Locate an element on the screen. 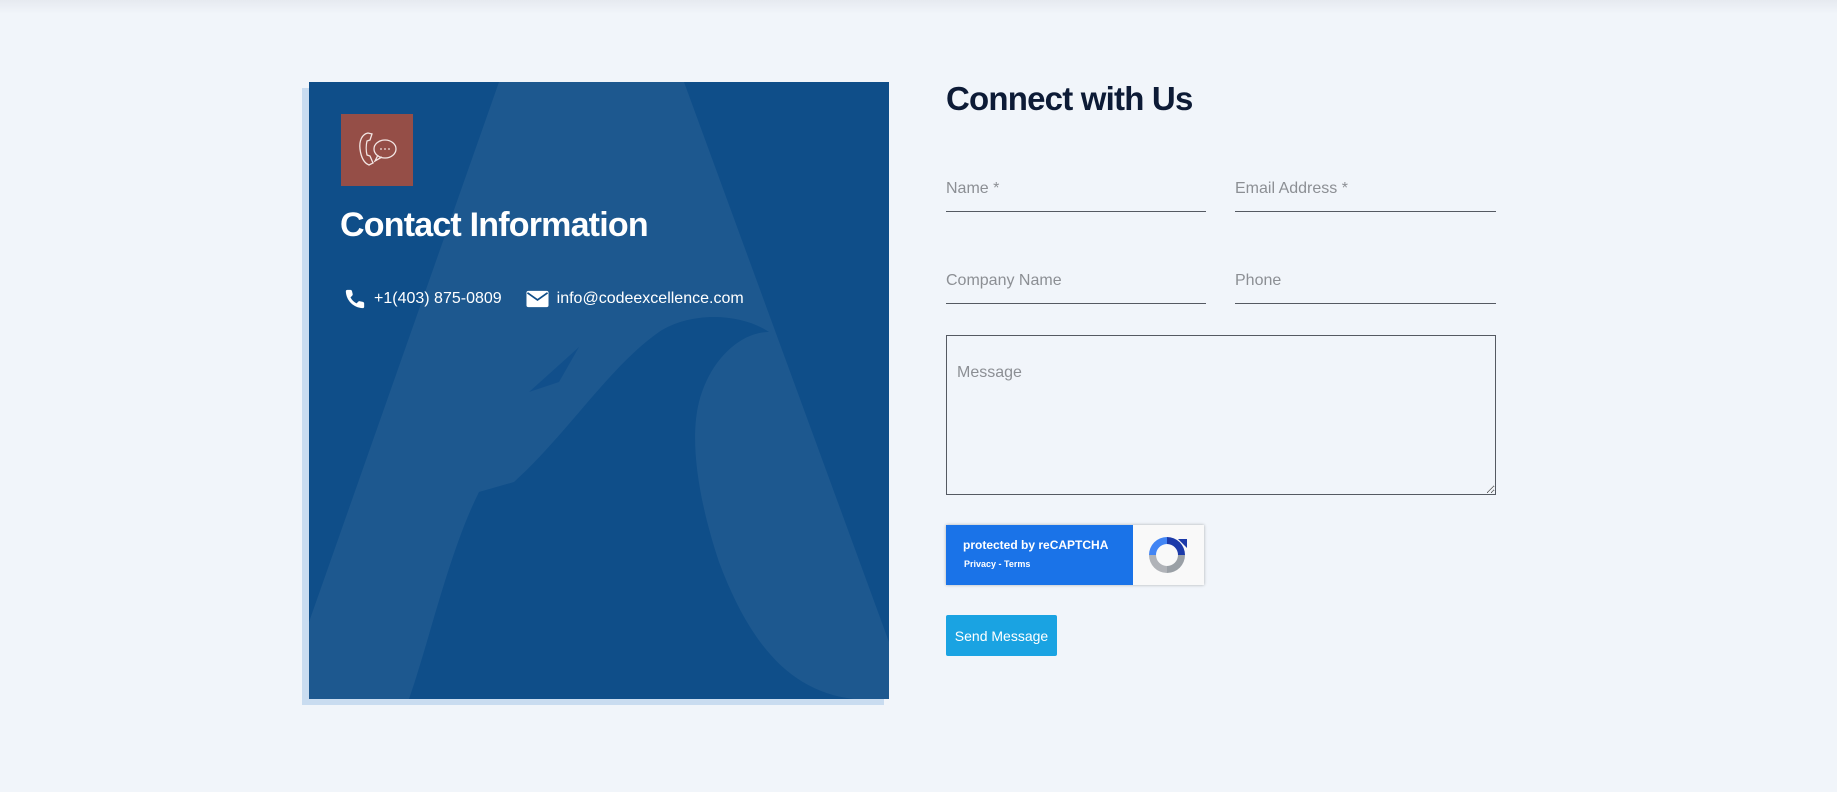 This screenshot has height=792, width=1837. phone-icon is located at coordinates (355, 299).